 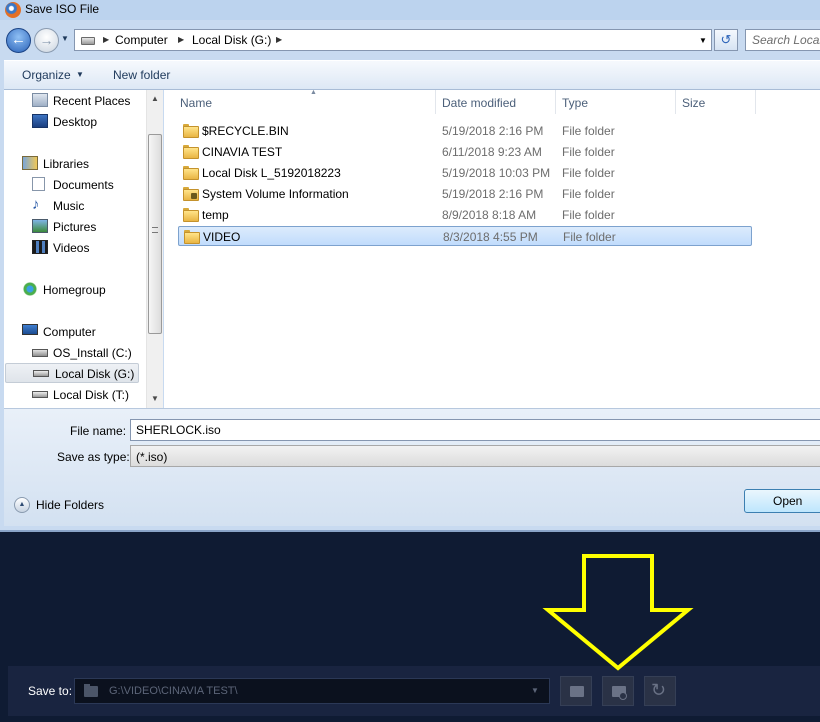 What do you see at coordinates (40, 247) in the screenshot?
I see `videos-icon` at bounding box center [40, 247].